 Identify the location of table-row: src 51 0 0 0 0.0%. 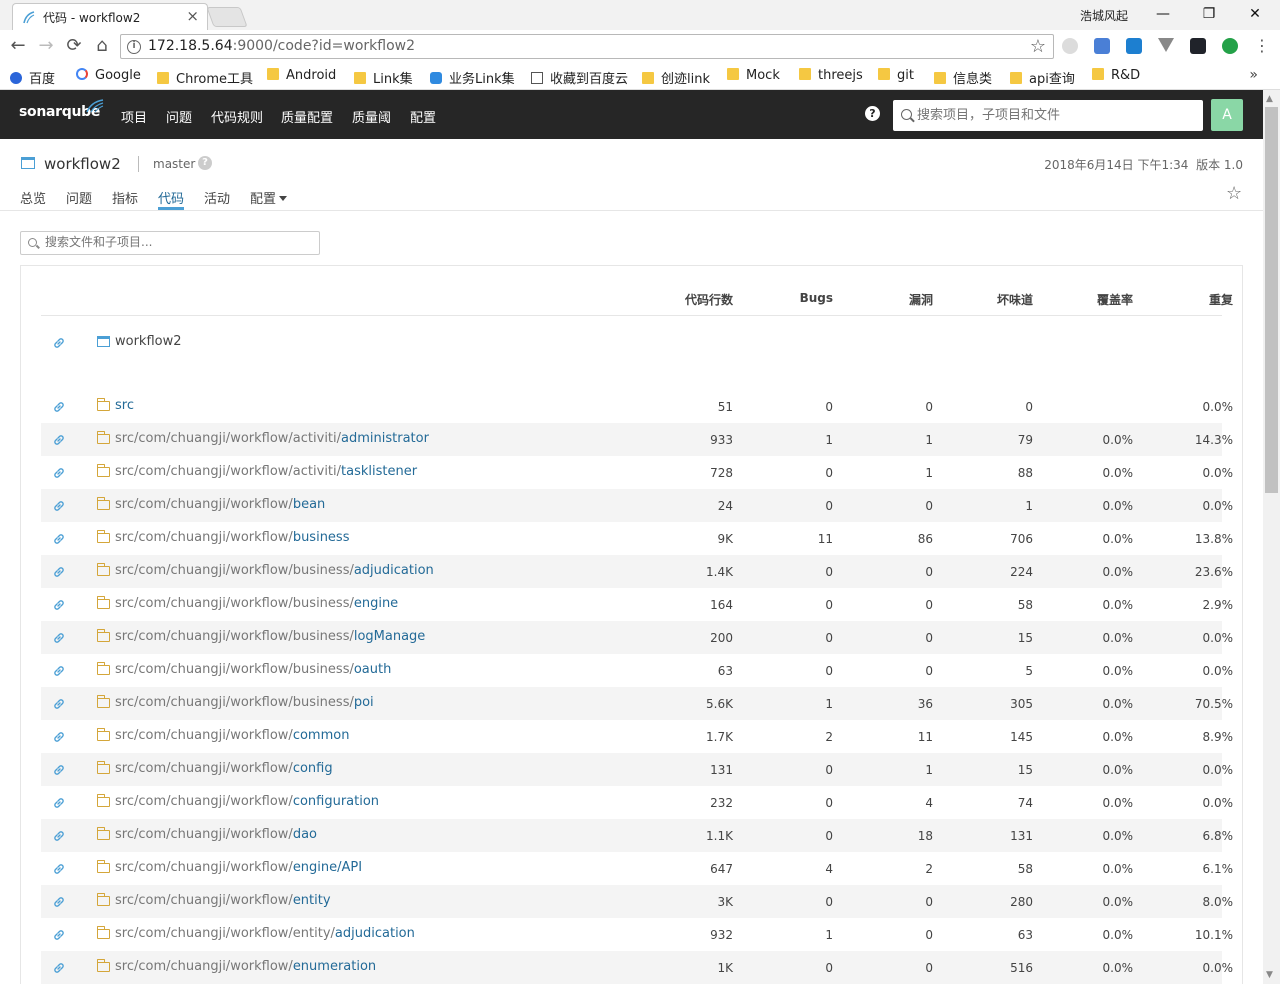
(637, 406).